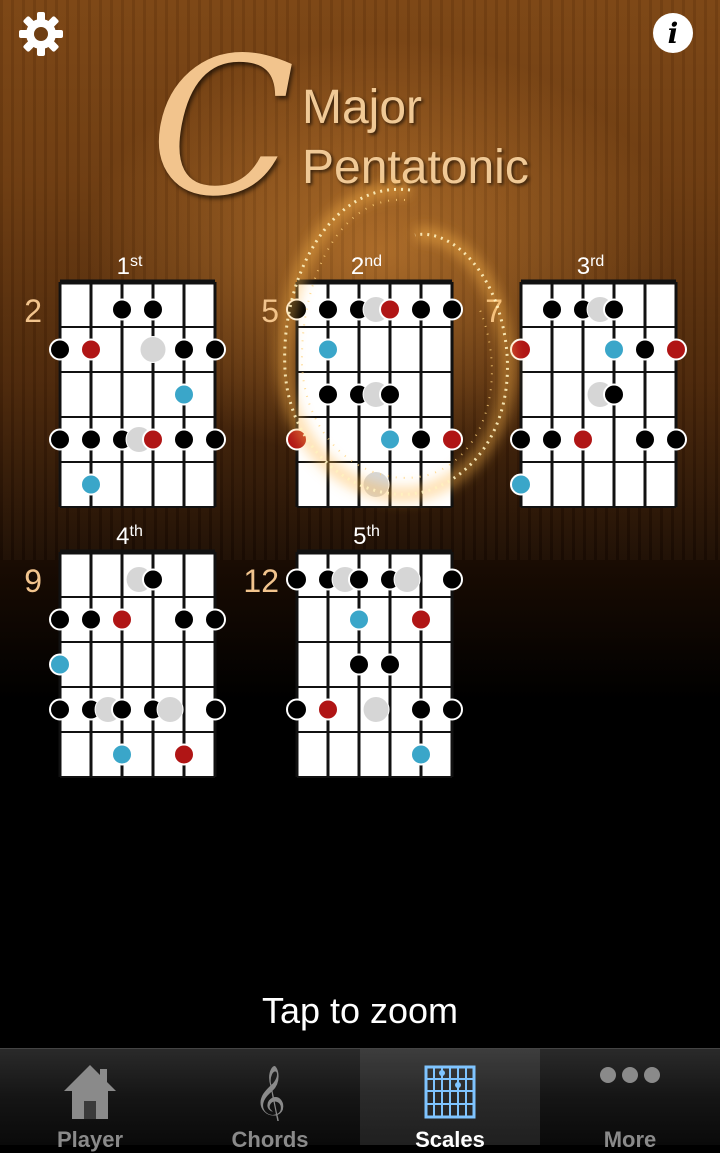 The image size is (720, 1153). I want to click on fretboard-icon, so click(450, 1092).